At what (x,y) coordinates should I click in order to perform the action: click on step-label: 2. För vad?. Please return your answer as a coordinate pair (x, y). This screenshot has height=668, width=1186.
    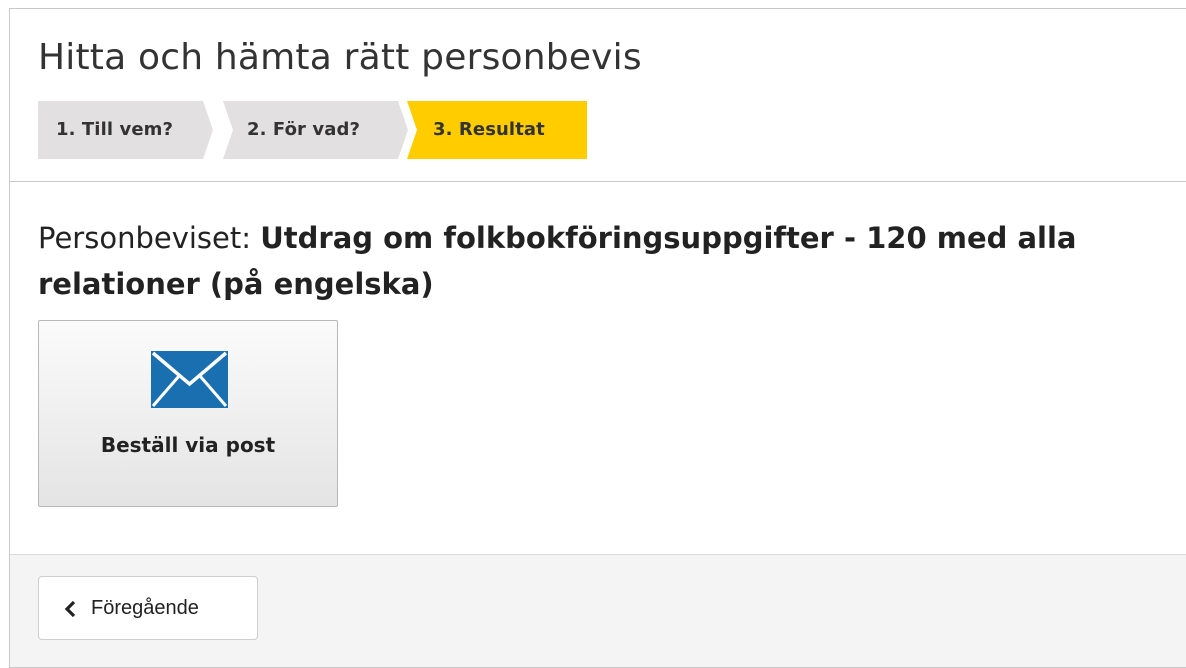
    Looking at the image, I should click on (304, 129).